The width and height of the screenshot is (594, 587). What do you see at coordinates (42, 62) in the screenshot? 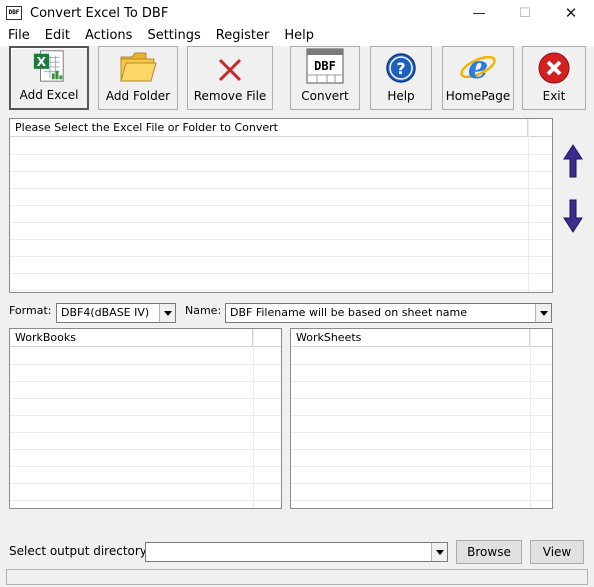
I see `svg-text: X` at bounding box center [42, 62].